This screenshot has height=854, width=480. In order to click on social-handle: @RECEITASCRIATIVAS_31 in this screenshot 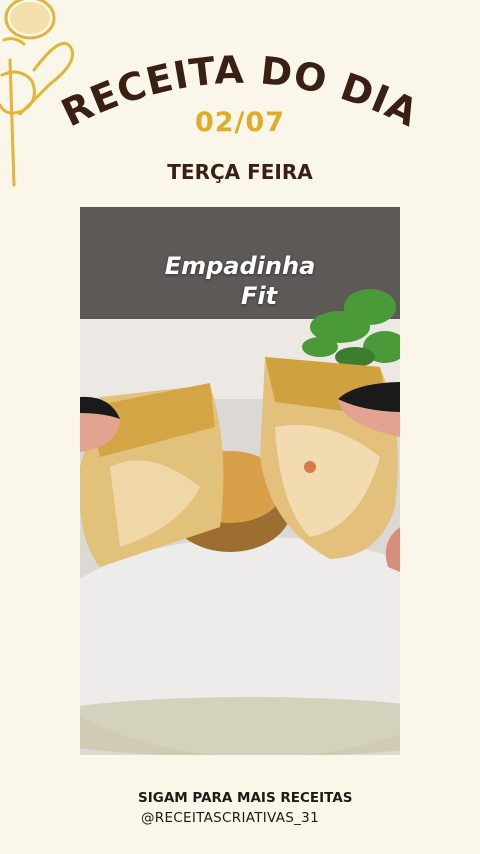, I will do `click(230, 818)`.